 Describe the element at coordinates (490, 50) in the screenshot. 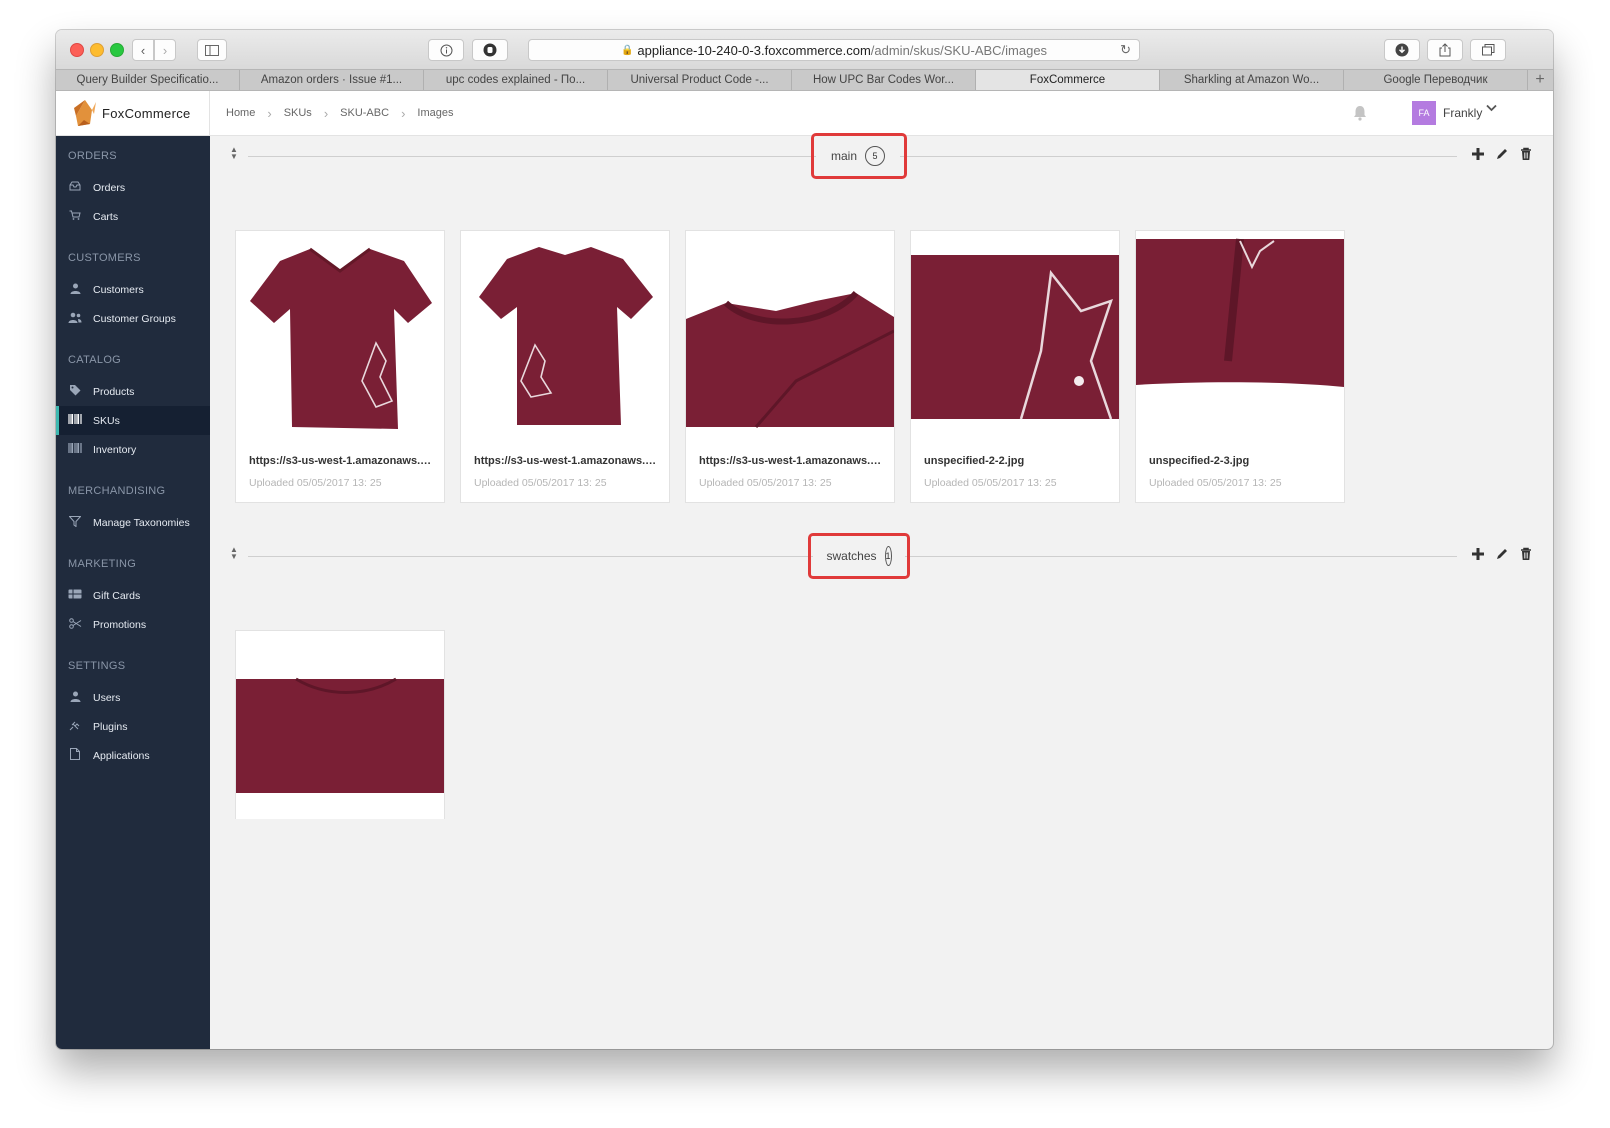

I see `extension-button` at that location.